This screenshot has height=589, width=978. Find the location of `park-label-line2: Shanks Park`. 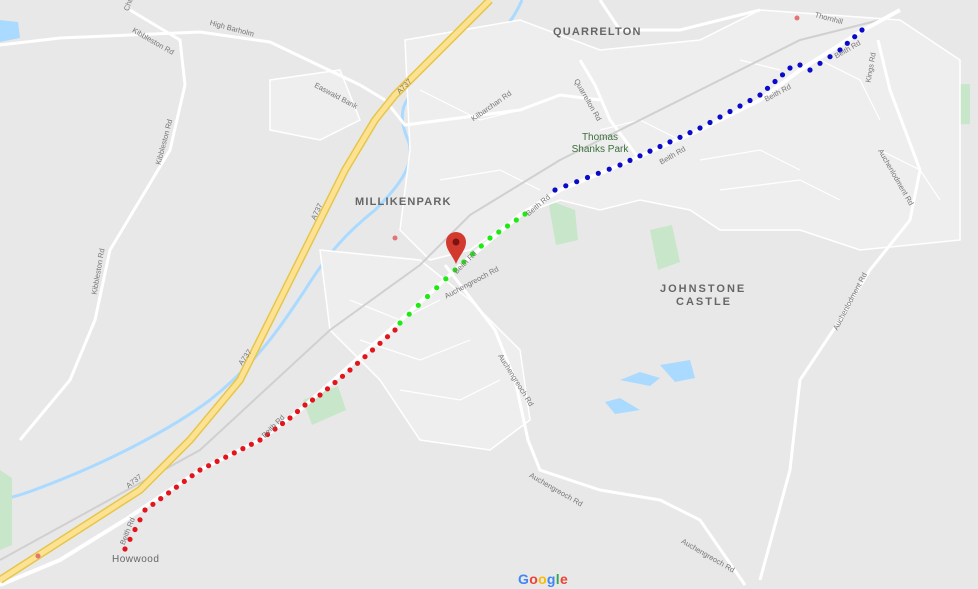

park-label-line2: Shanks Park is located at coordinates (600, 149).